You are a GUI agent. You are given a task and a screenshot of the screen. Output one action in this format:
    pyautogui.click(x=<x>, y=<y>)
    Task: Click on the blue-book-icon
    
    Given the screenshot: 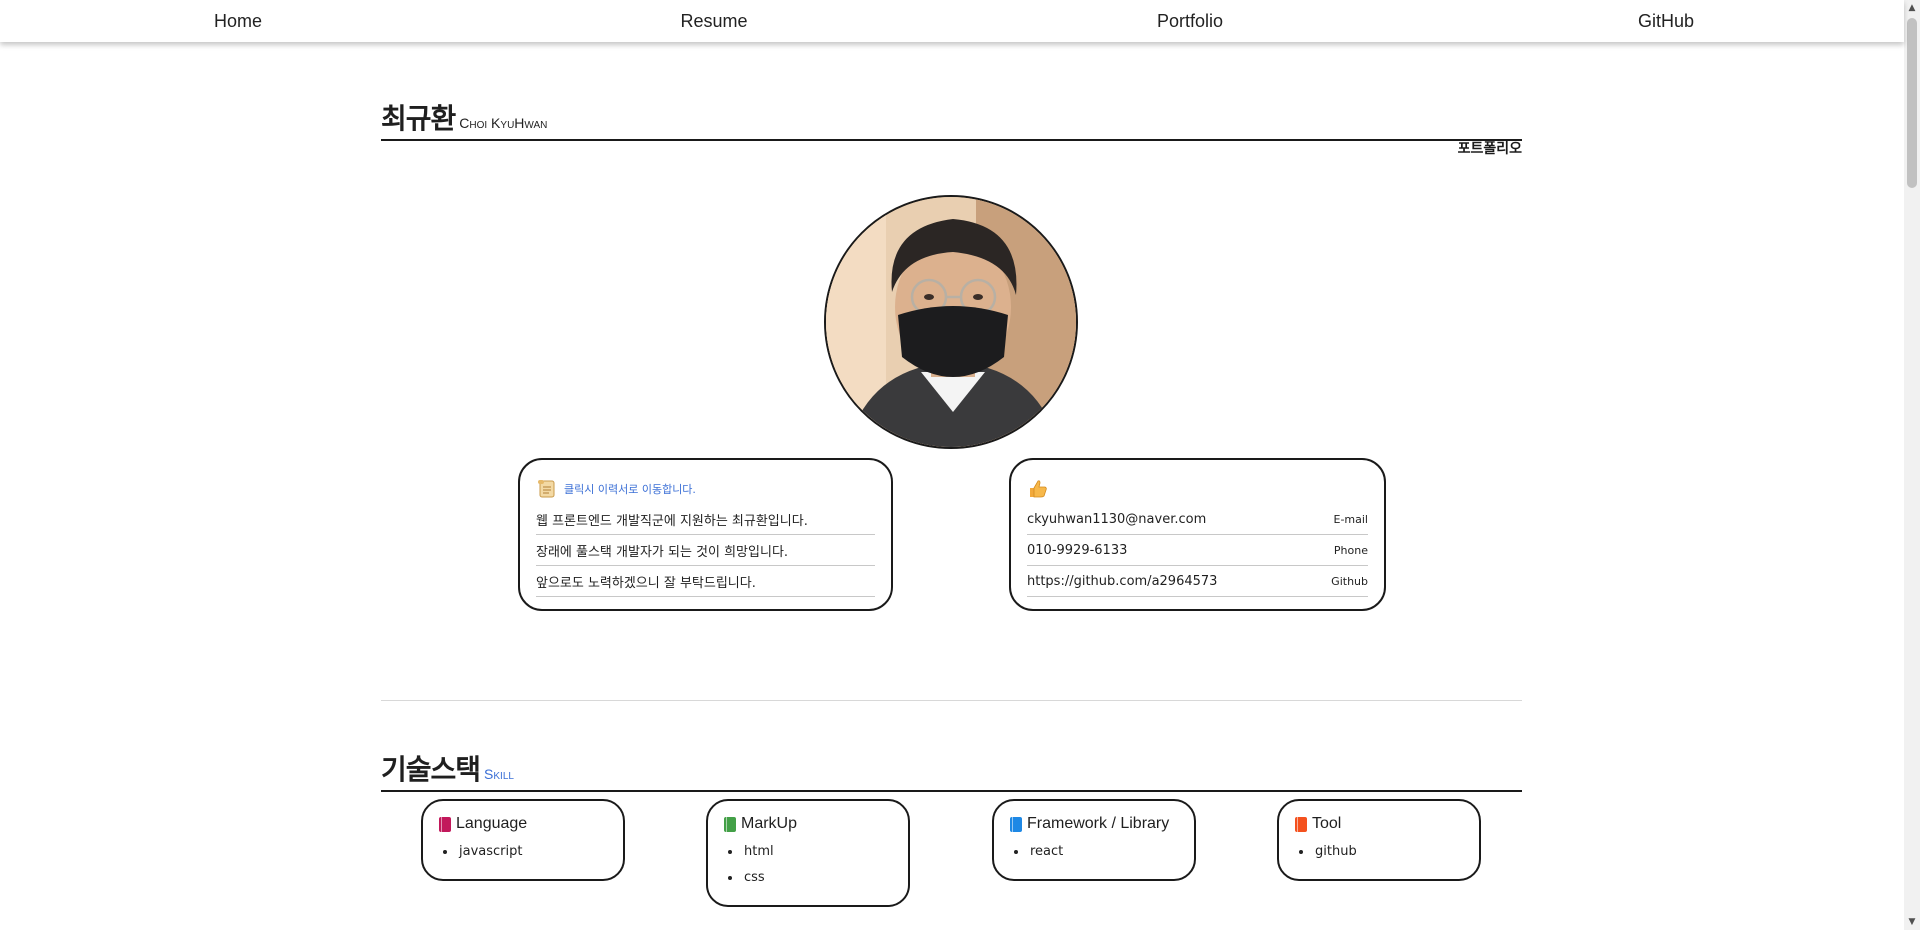 What is the action you would take?
    pyautogui.click(x=1016, y=824)
    